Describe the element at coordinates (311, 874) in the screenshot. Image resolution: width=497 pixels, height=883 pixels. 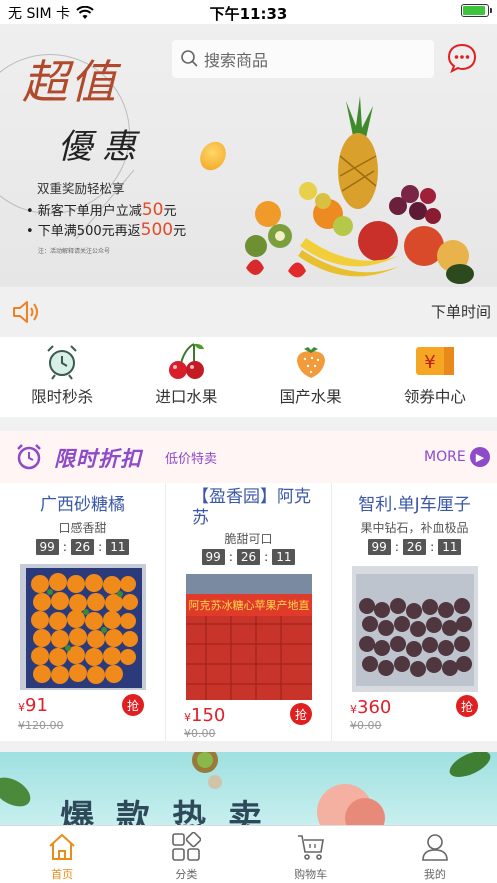
I see `tab-label: 购物车` at that location.